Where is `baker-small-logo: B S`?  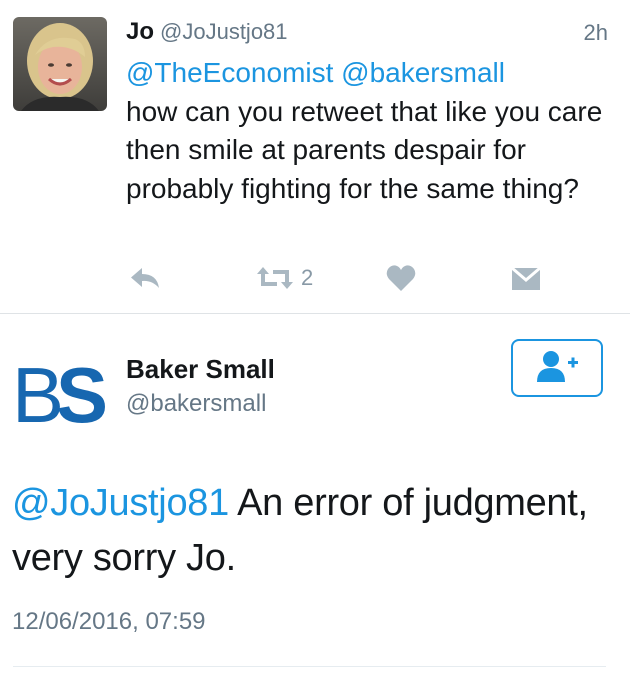
baker-small-logo: B S is located at coordinates (62, 395).